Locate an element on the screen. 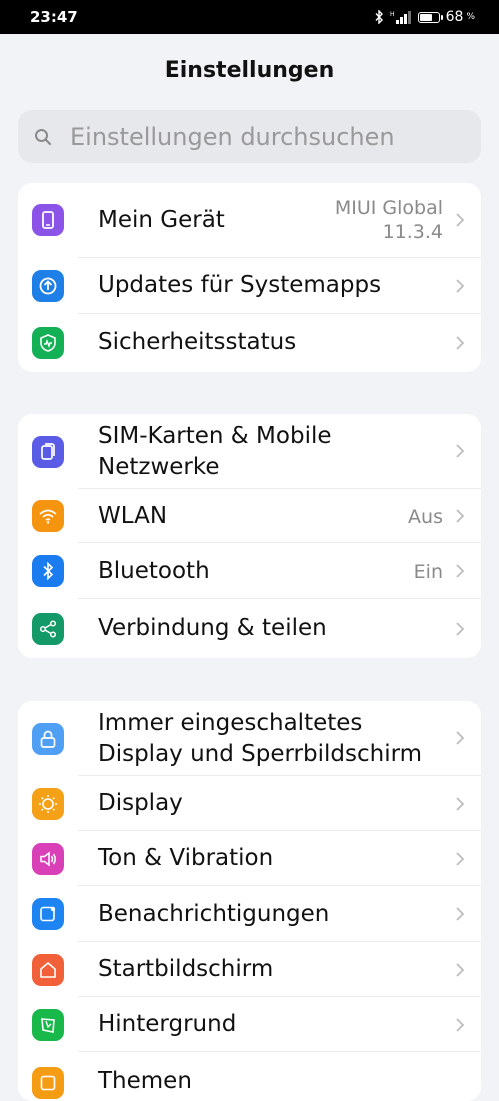 Image resolution: width=499 pixels, height=1101 pixels. label-line: SIM-Karten & Mobile is located at coordinates (215, 436).